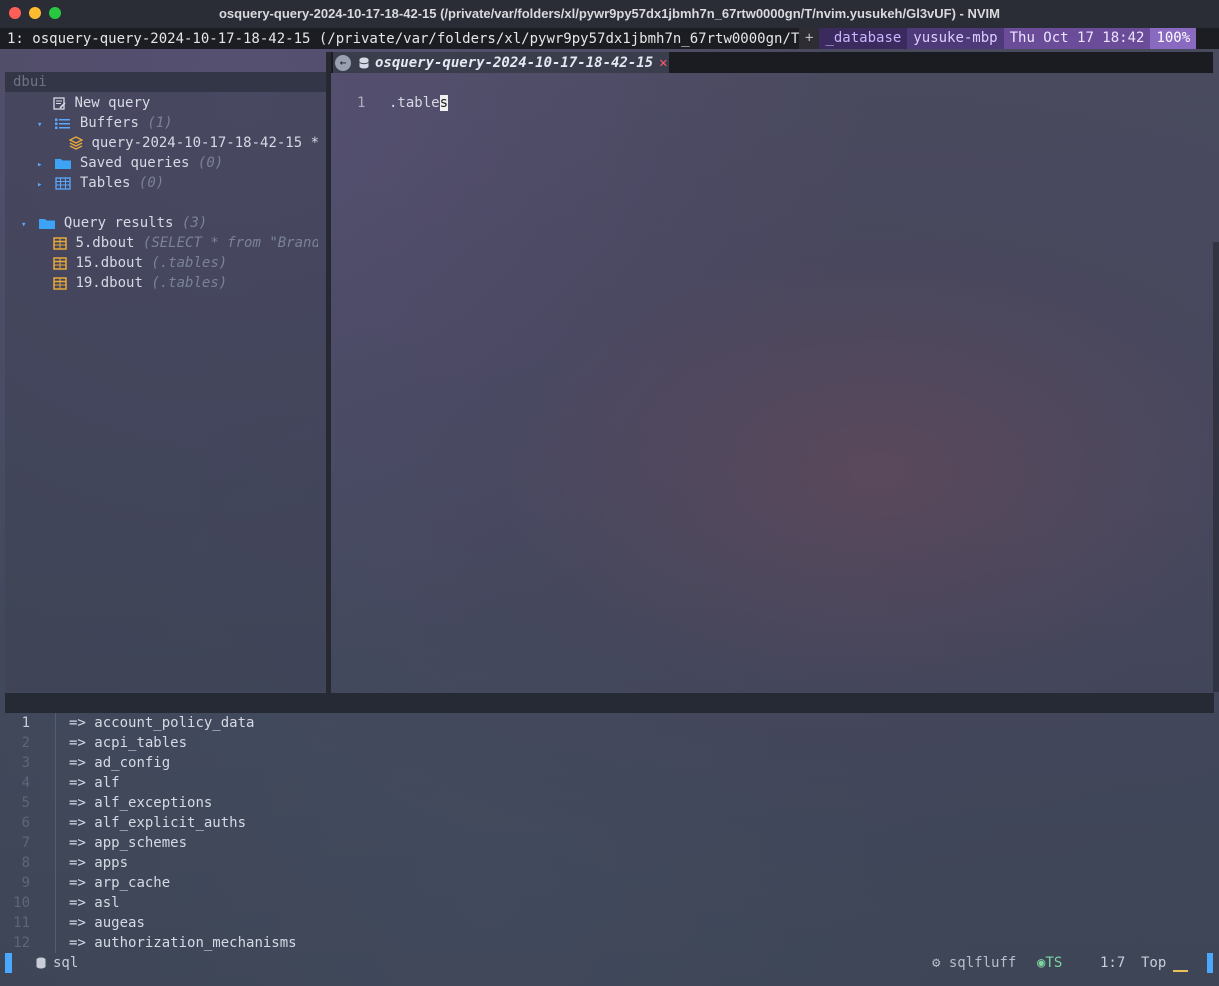 This screenshot has height=986, width=1219. What do you see at coordinates (21, 903) in the screenshot?
I see `result-line-number: 10` at bounding box center [21, 903].